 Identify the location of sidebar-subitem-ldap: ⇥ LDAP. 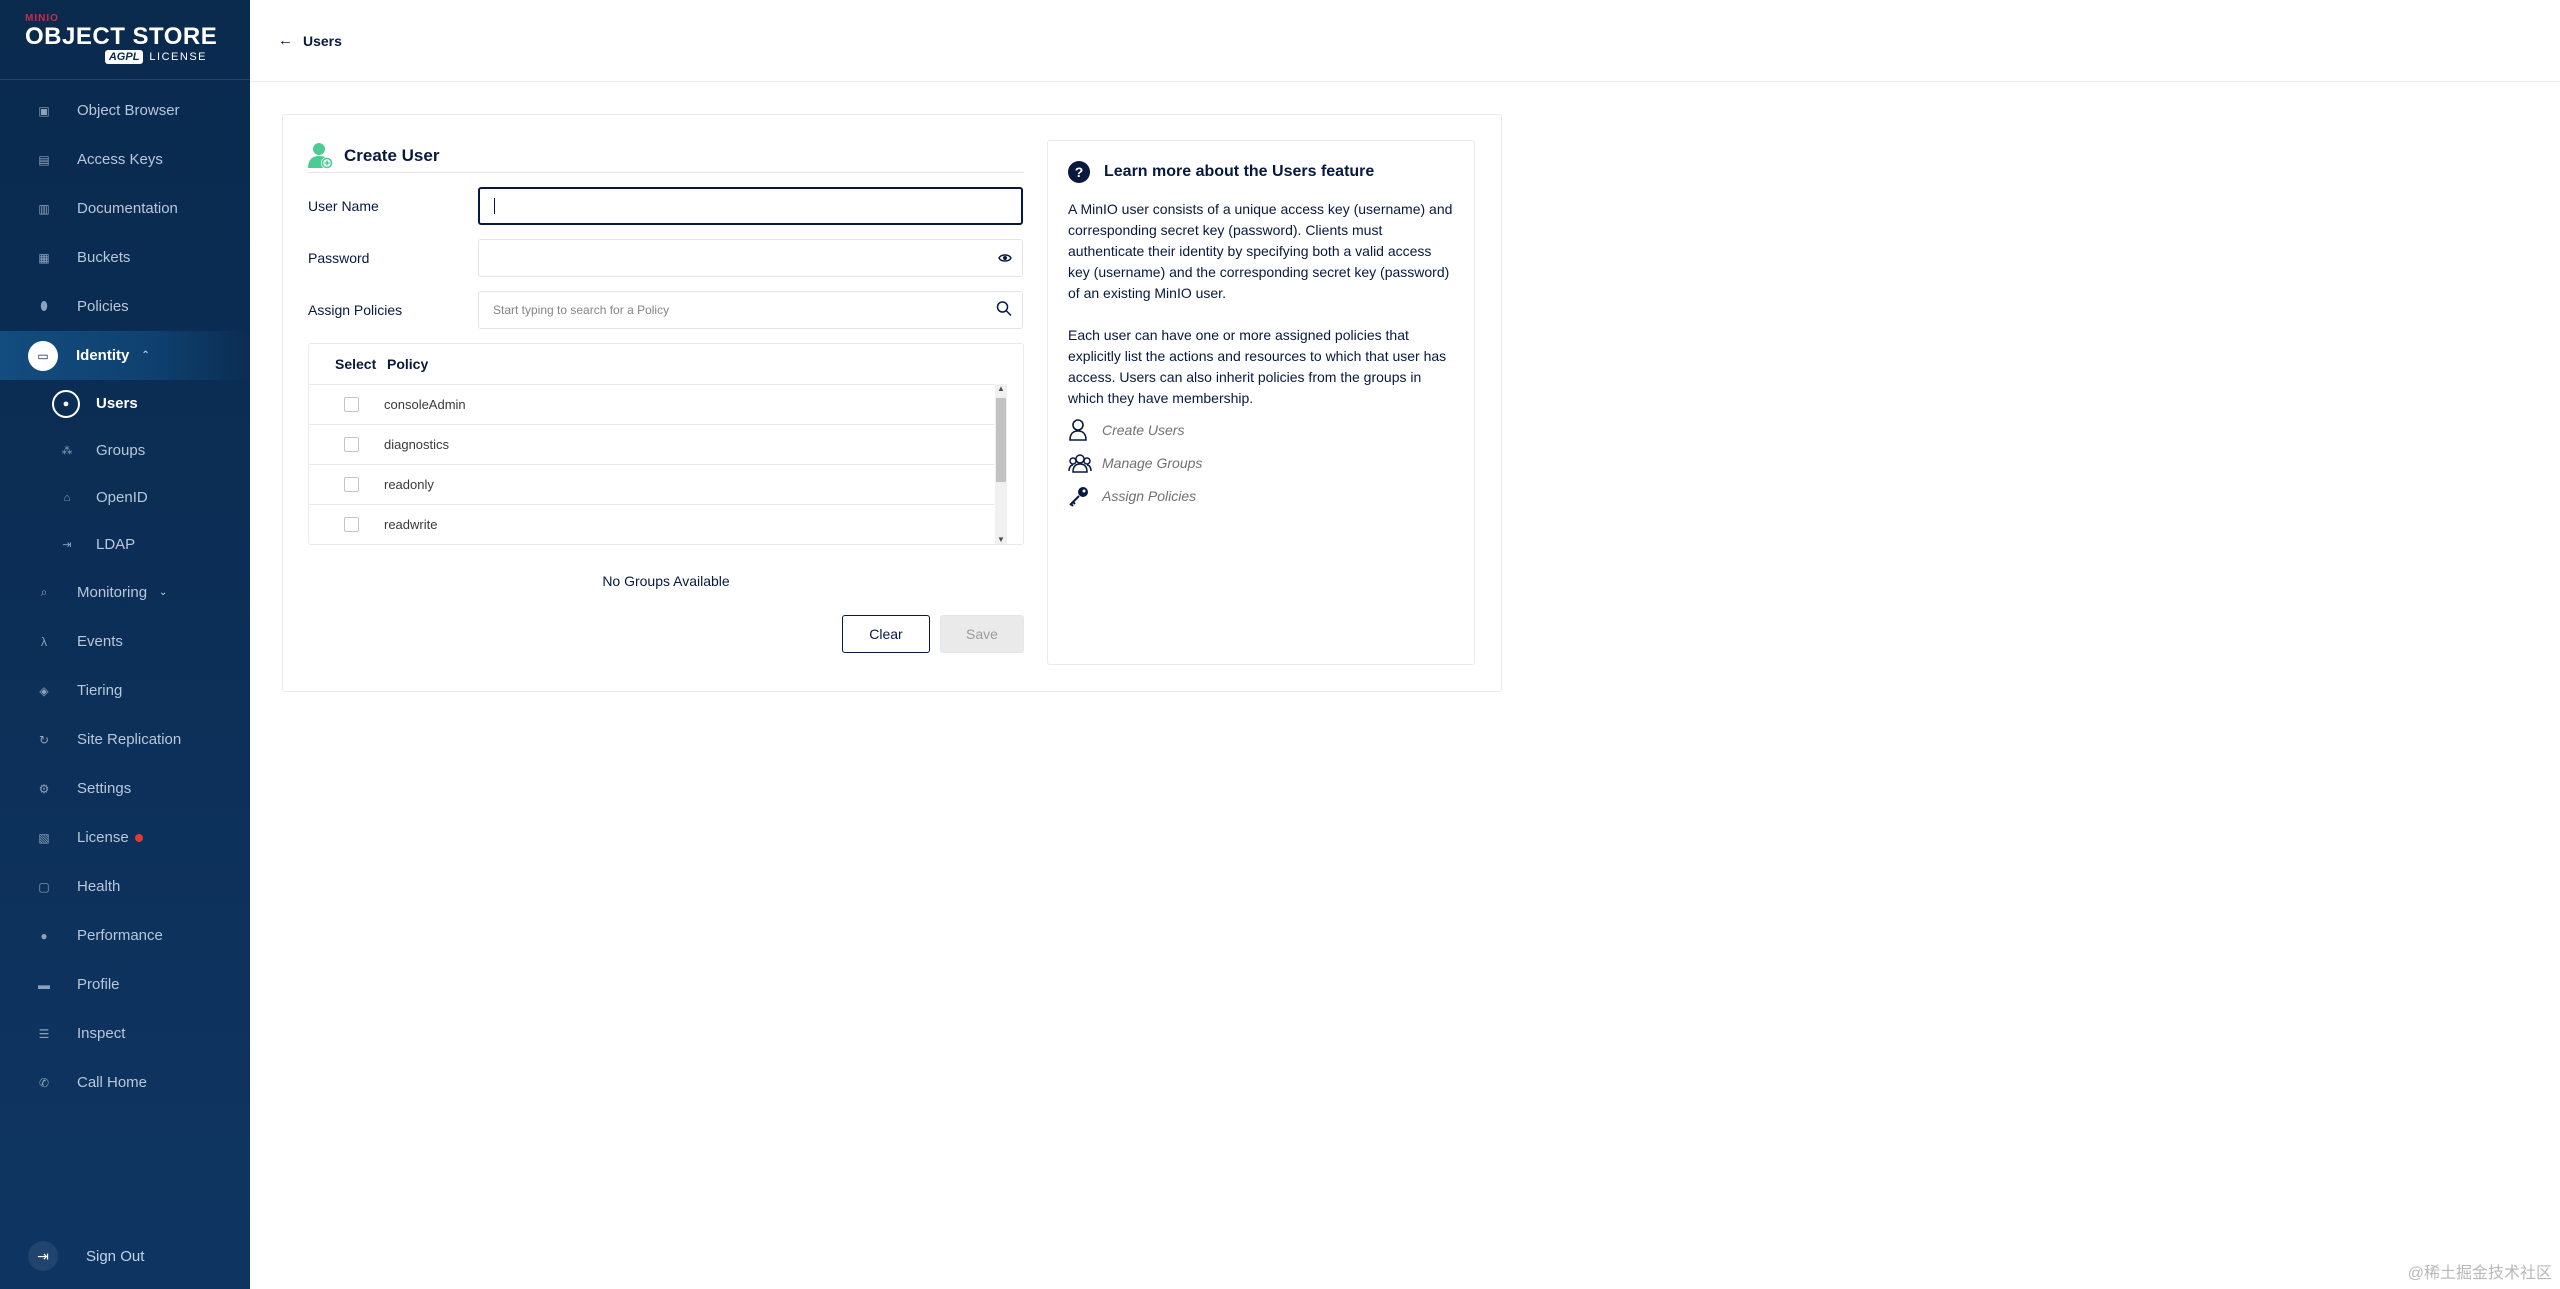
(125, 544).